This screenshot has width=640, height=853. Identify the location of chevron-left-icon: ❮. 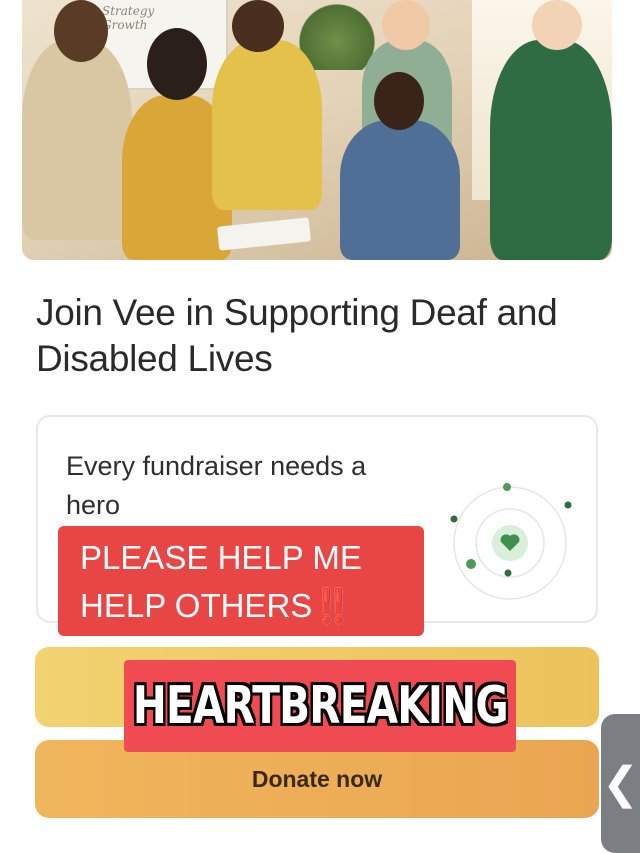
(620, 783).